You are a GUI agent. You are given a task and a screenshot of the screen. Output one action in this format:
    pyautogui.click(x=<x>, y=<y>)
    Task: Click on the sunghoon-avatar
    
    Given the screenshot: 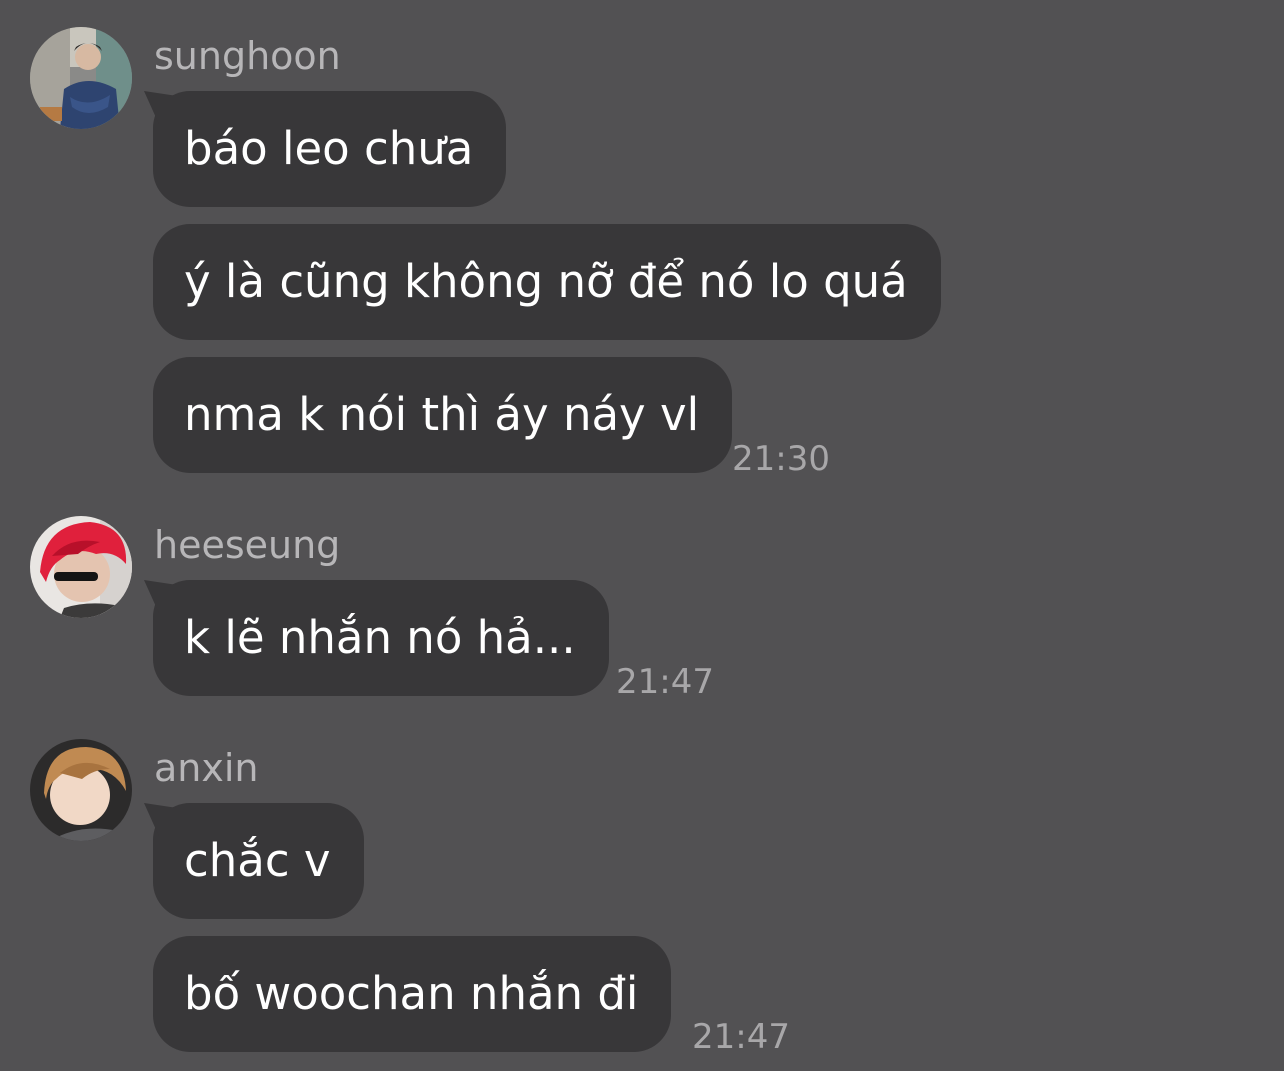 What is the action you would take?
    pyautogui.click(x=81, y=78)
    